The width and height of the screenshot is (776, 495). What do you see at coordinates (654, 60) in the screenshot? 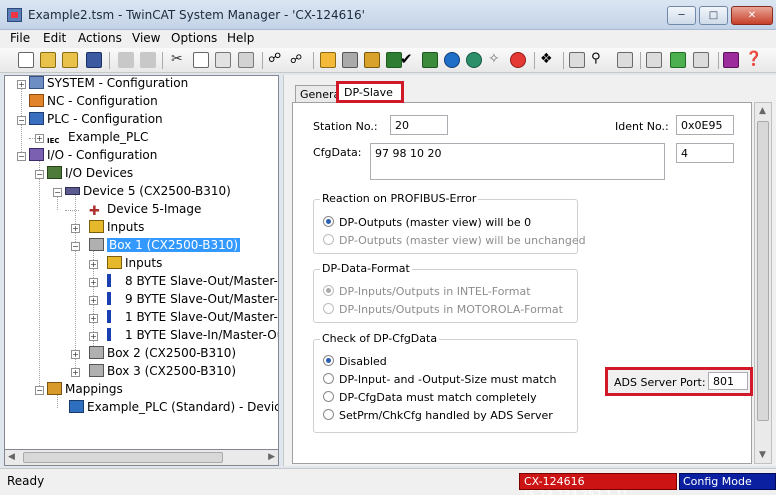
I see `online-view-icon` at bounding box center [654, 60].